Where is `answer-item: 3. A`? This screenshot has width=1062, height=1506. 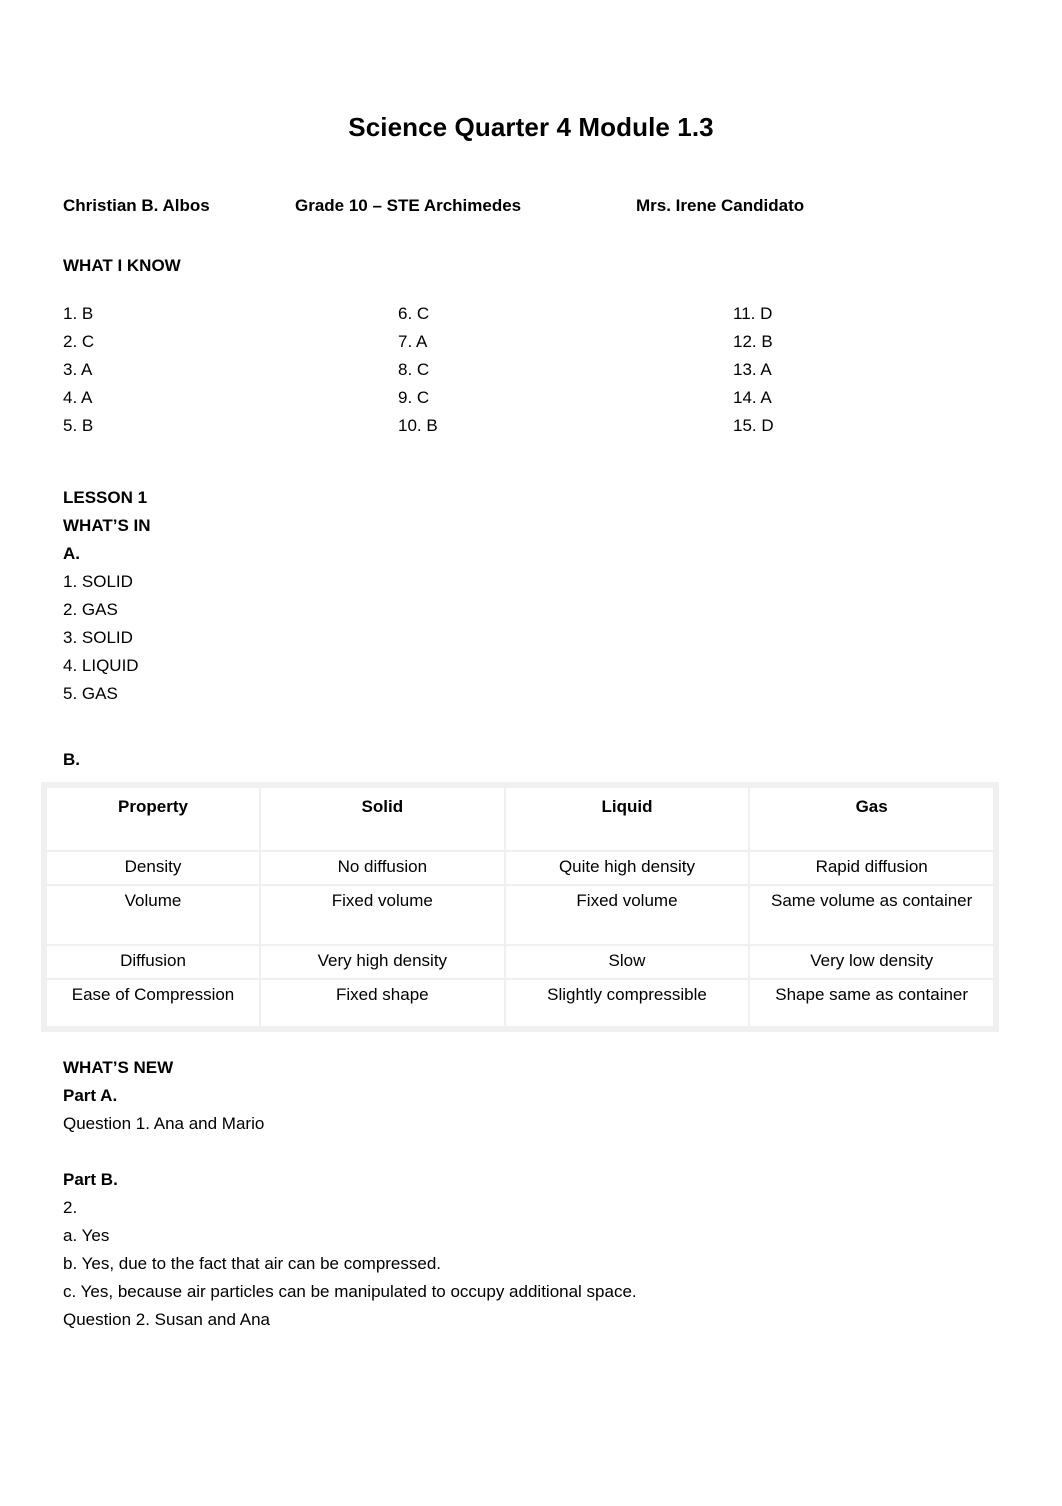 answer-item: 3. A is located at coordinates (78, 370).